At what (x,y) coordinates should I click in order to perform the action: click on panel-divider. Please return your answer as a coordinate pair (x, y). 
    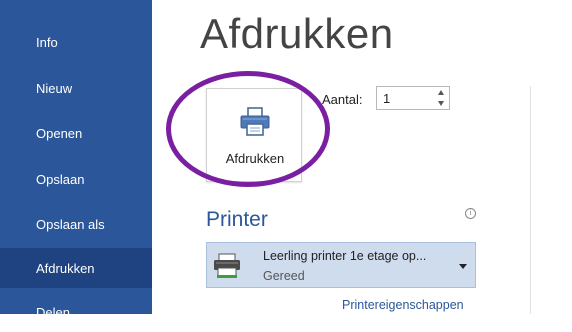
    Looking at the image, I should click on (530, 200).